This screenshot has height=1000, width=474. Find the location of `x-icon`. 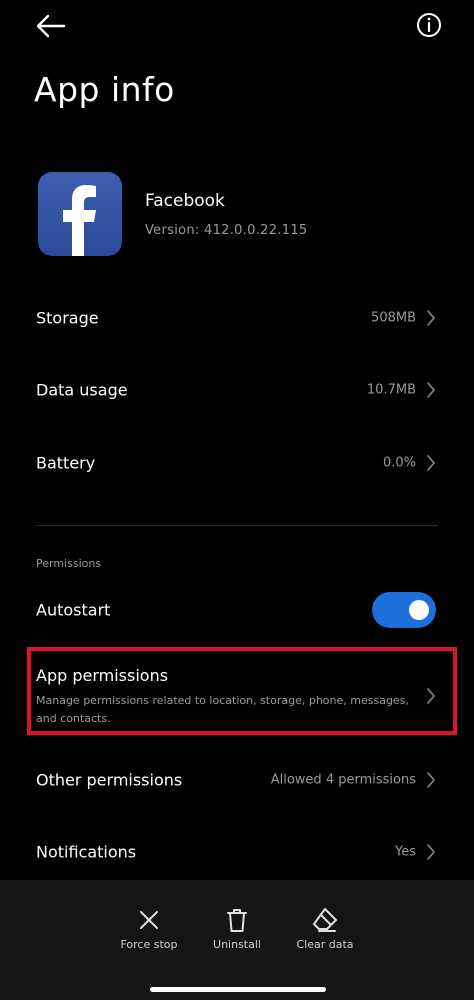

x-icon is located at coordinates (149, 920).